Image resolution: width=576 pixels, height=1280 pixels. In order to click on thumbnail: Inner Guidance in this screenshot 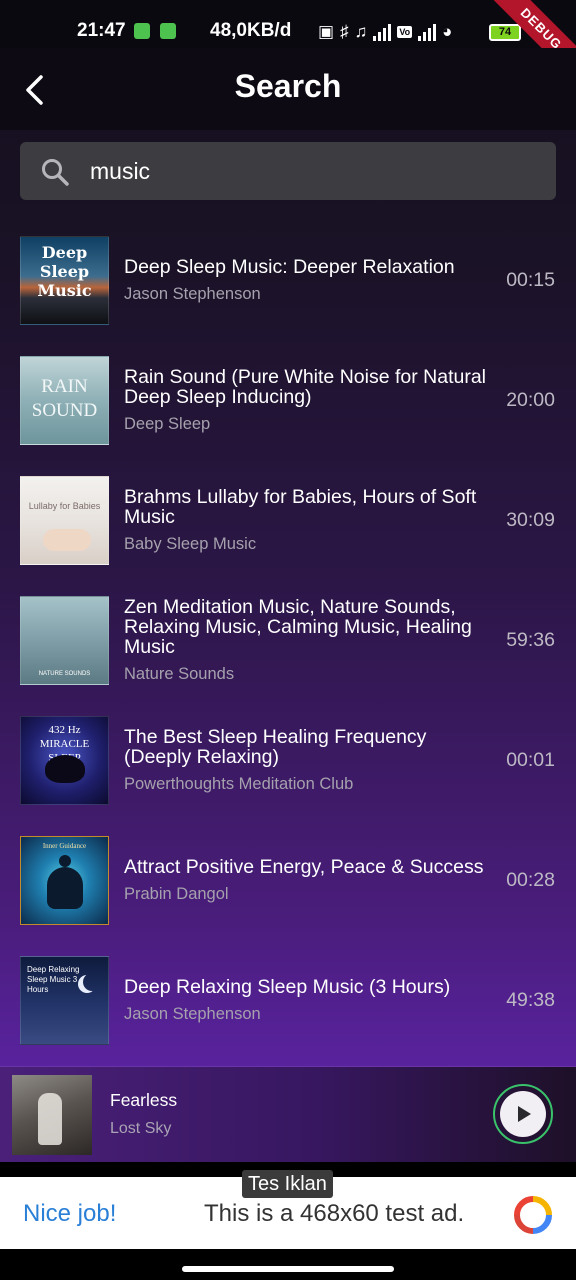, I will do `click(64, 880)`.